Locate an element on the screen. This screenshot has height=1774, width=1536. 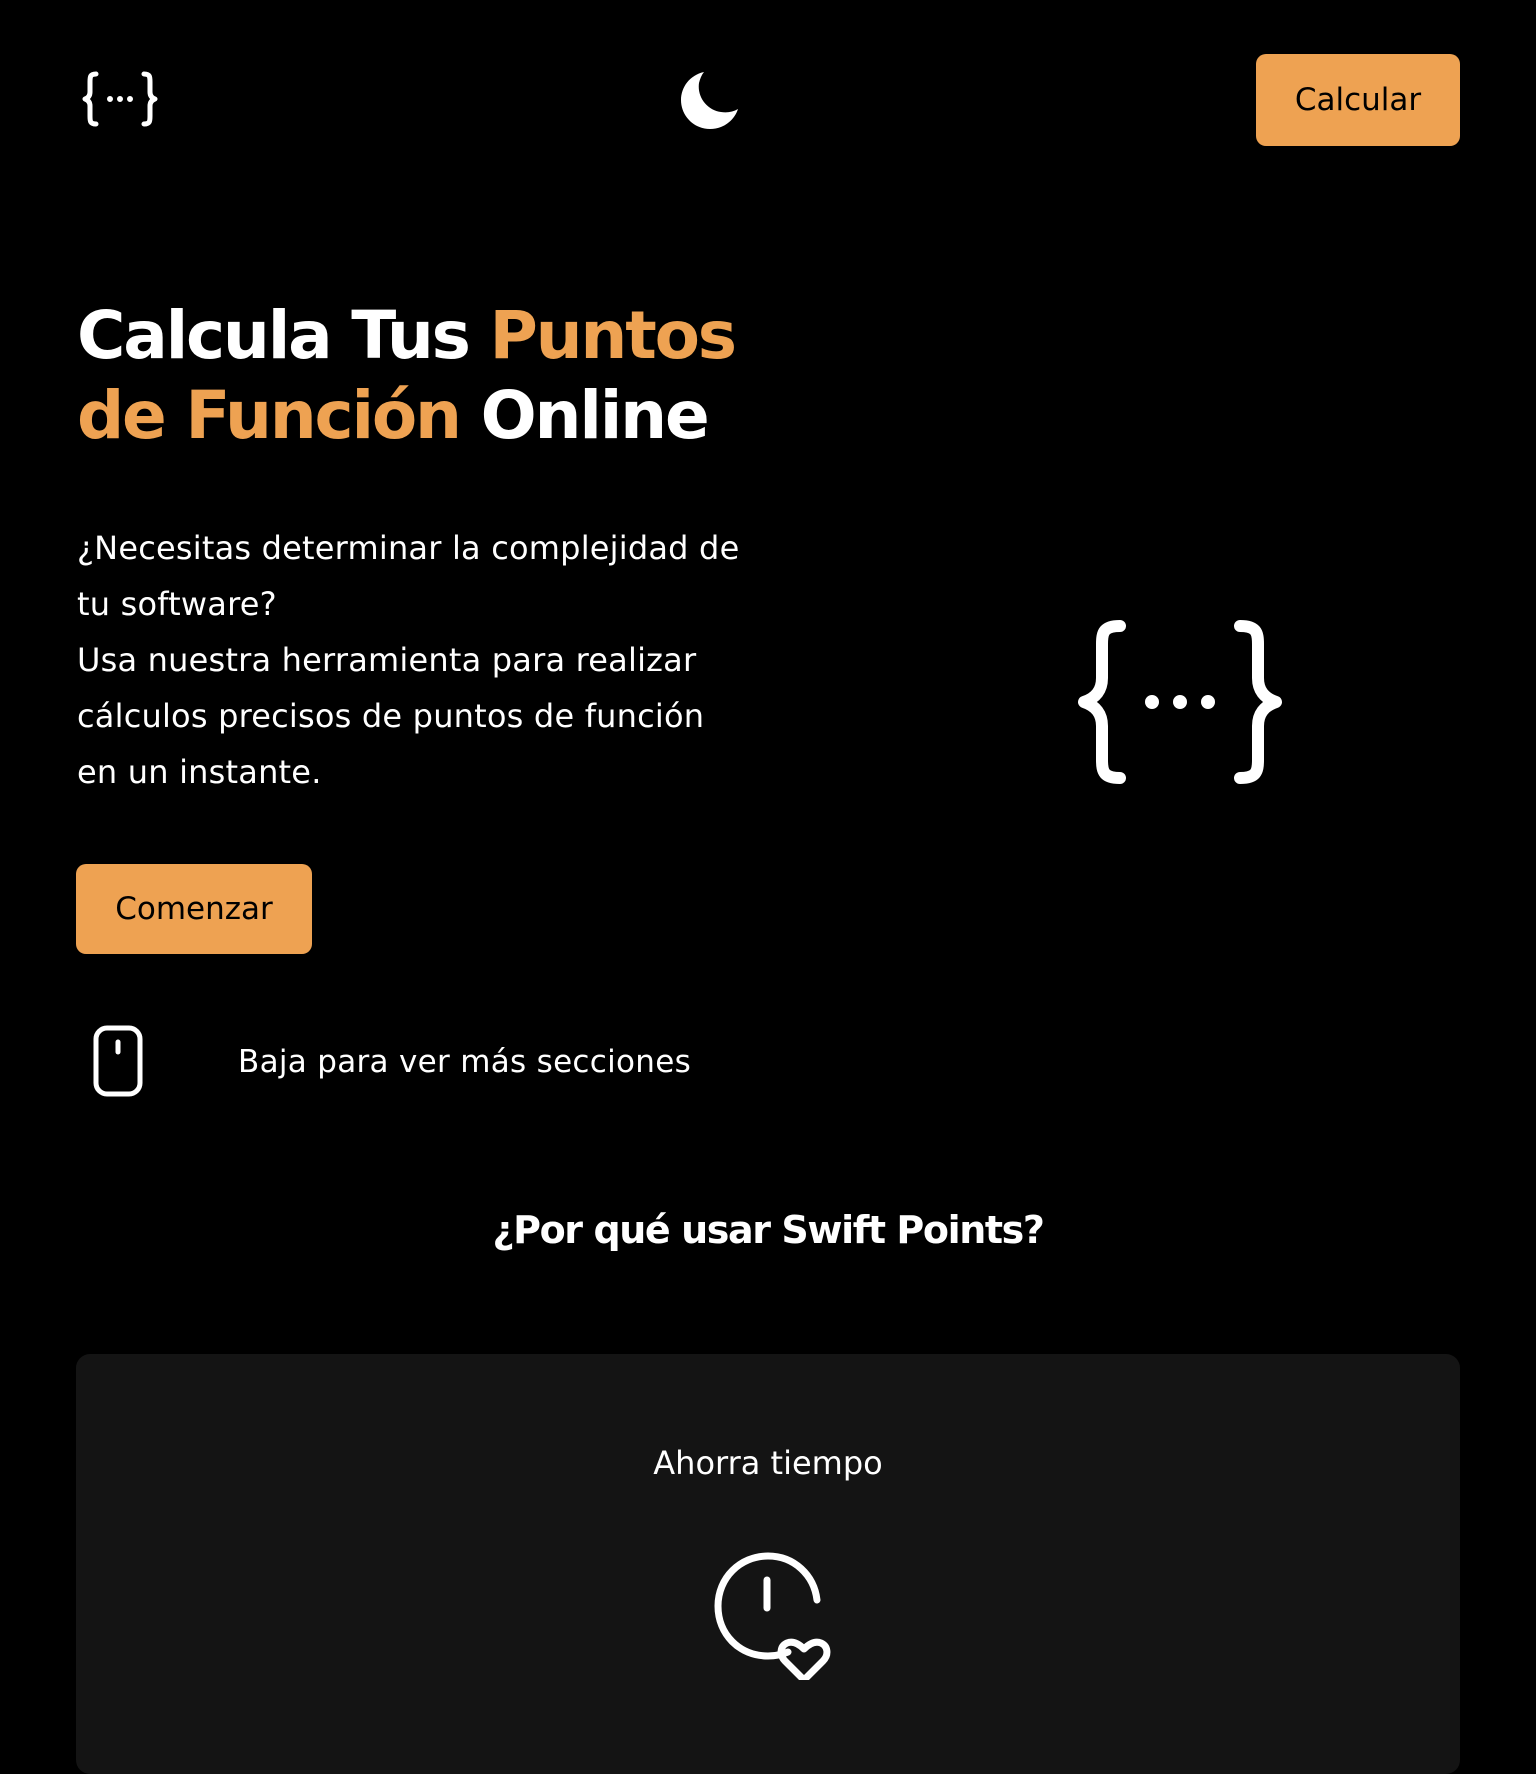
hero-title-accent2: de Función is located at coordinates (269, 415).